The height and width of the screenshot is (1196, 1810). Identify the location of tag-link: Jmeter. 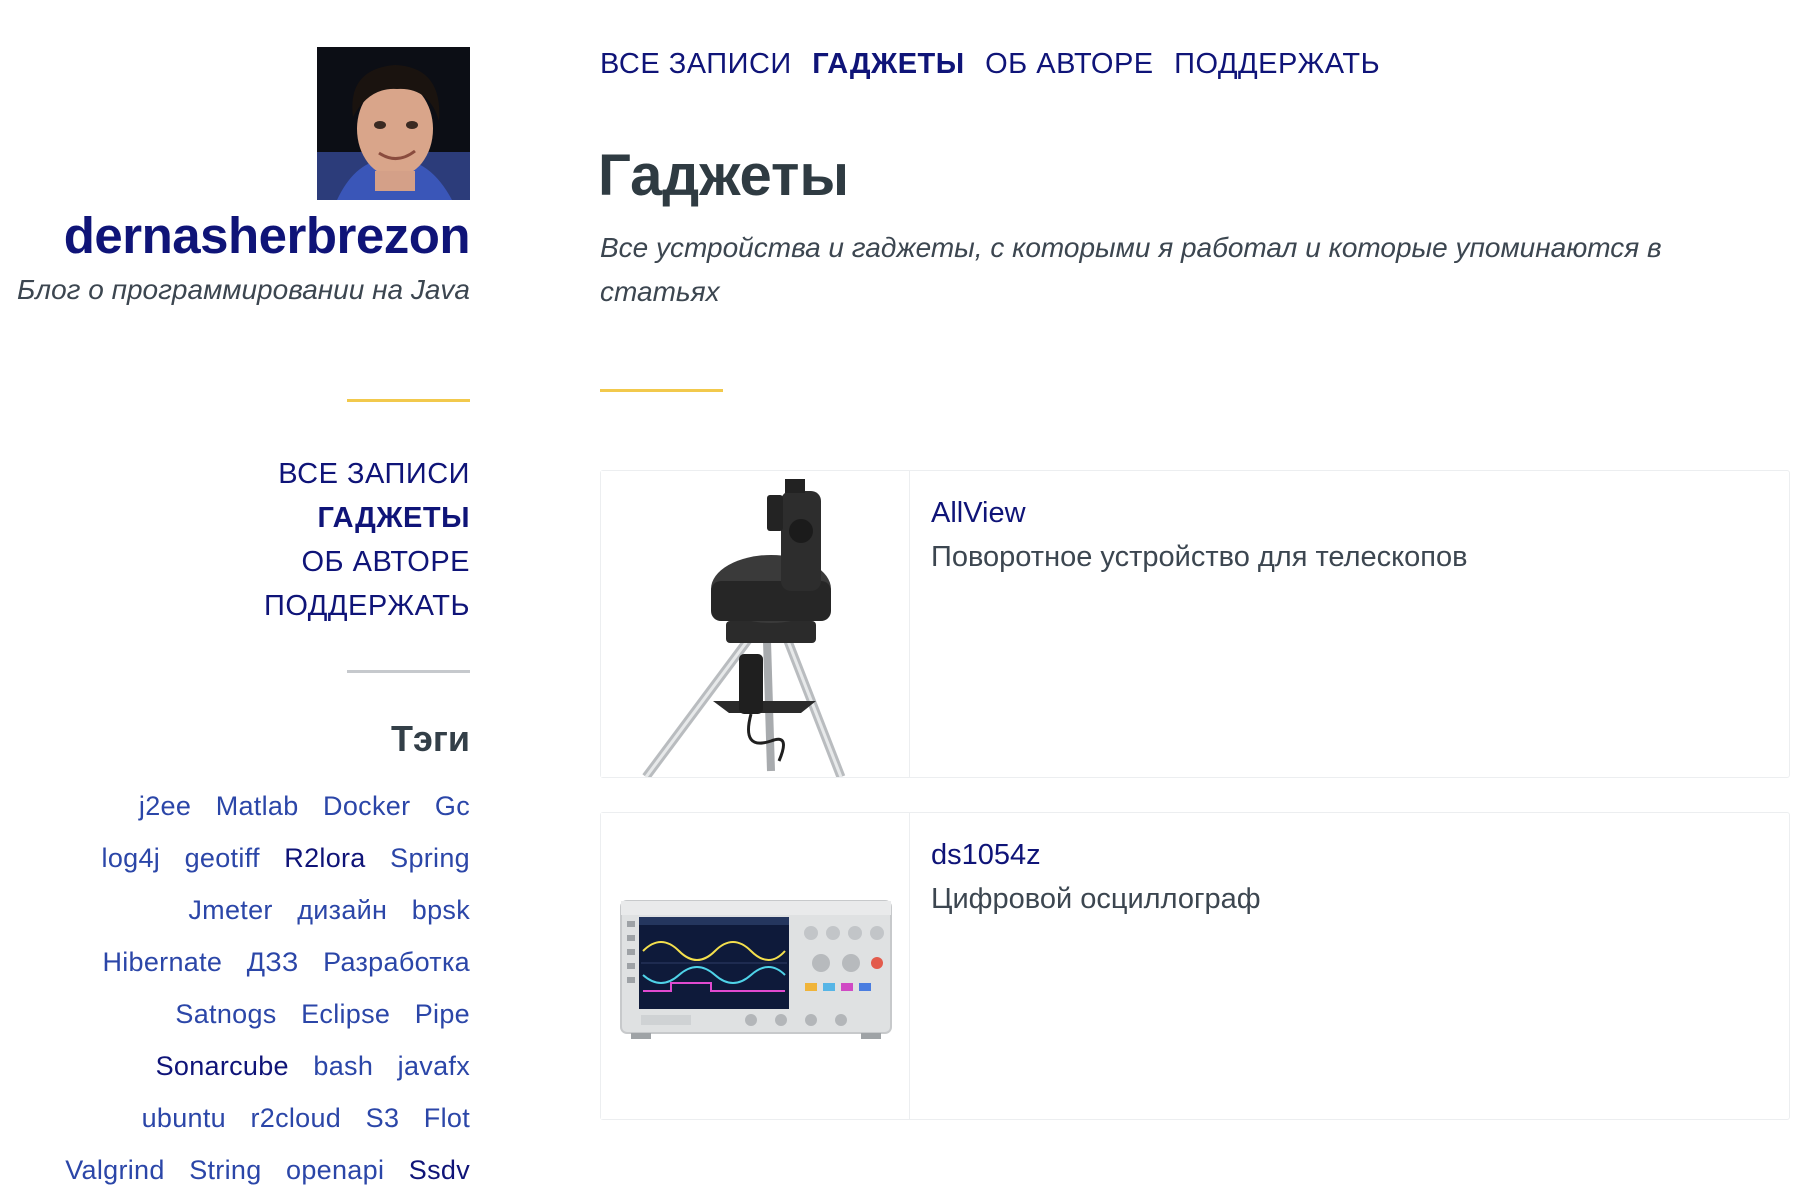
(230, 910).